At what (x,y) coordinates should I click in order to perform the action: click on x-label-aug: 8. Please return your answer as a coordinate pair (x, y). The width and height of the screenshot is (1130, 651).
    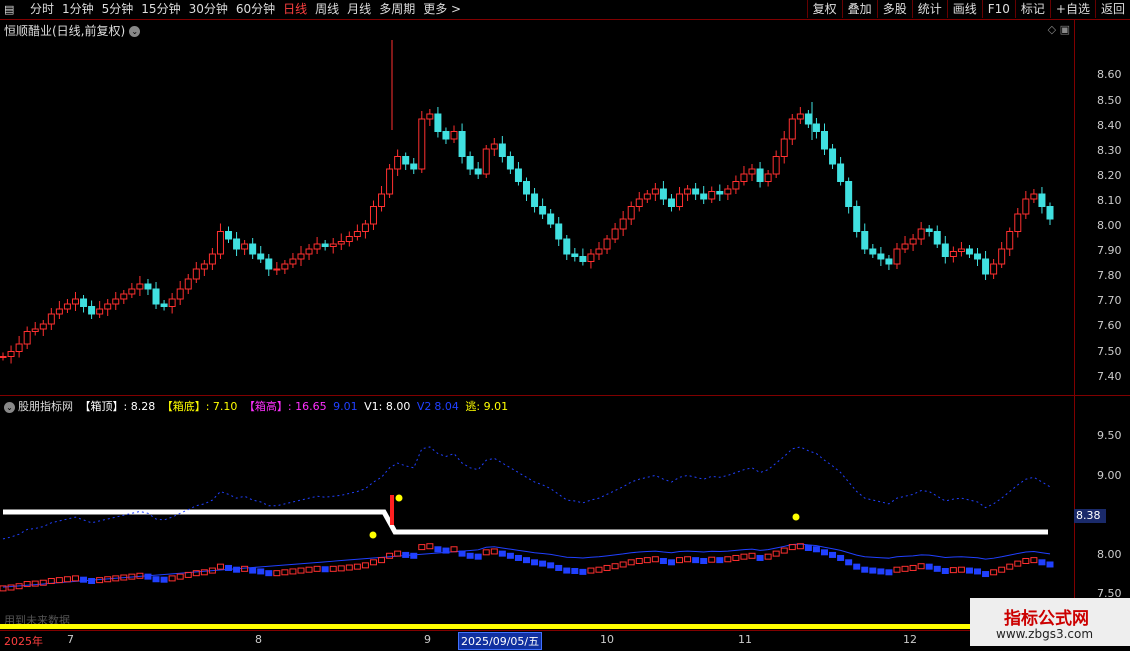
    Looking at the image, I should click on (258, 639).